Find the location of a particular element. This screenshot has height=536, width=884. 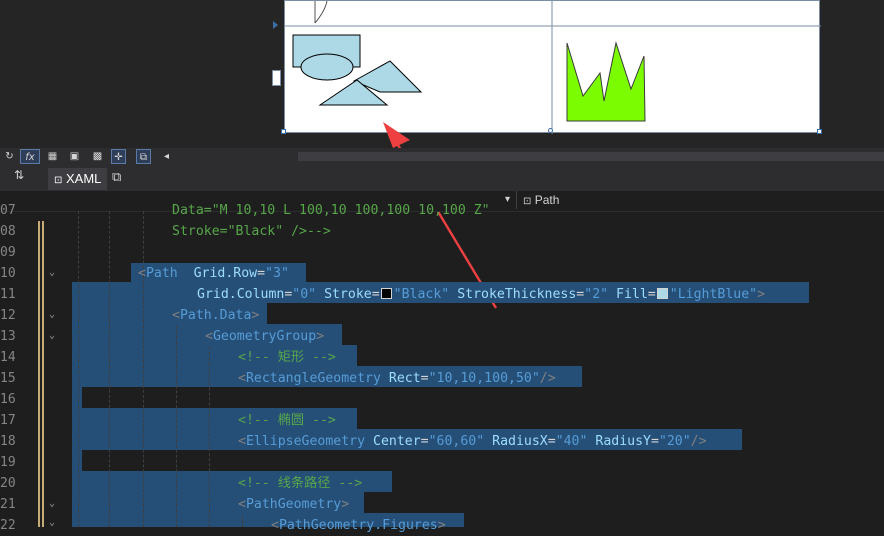

line-number: 12 is located at coordinates (8, 315).